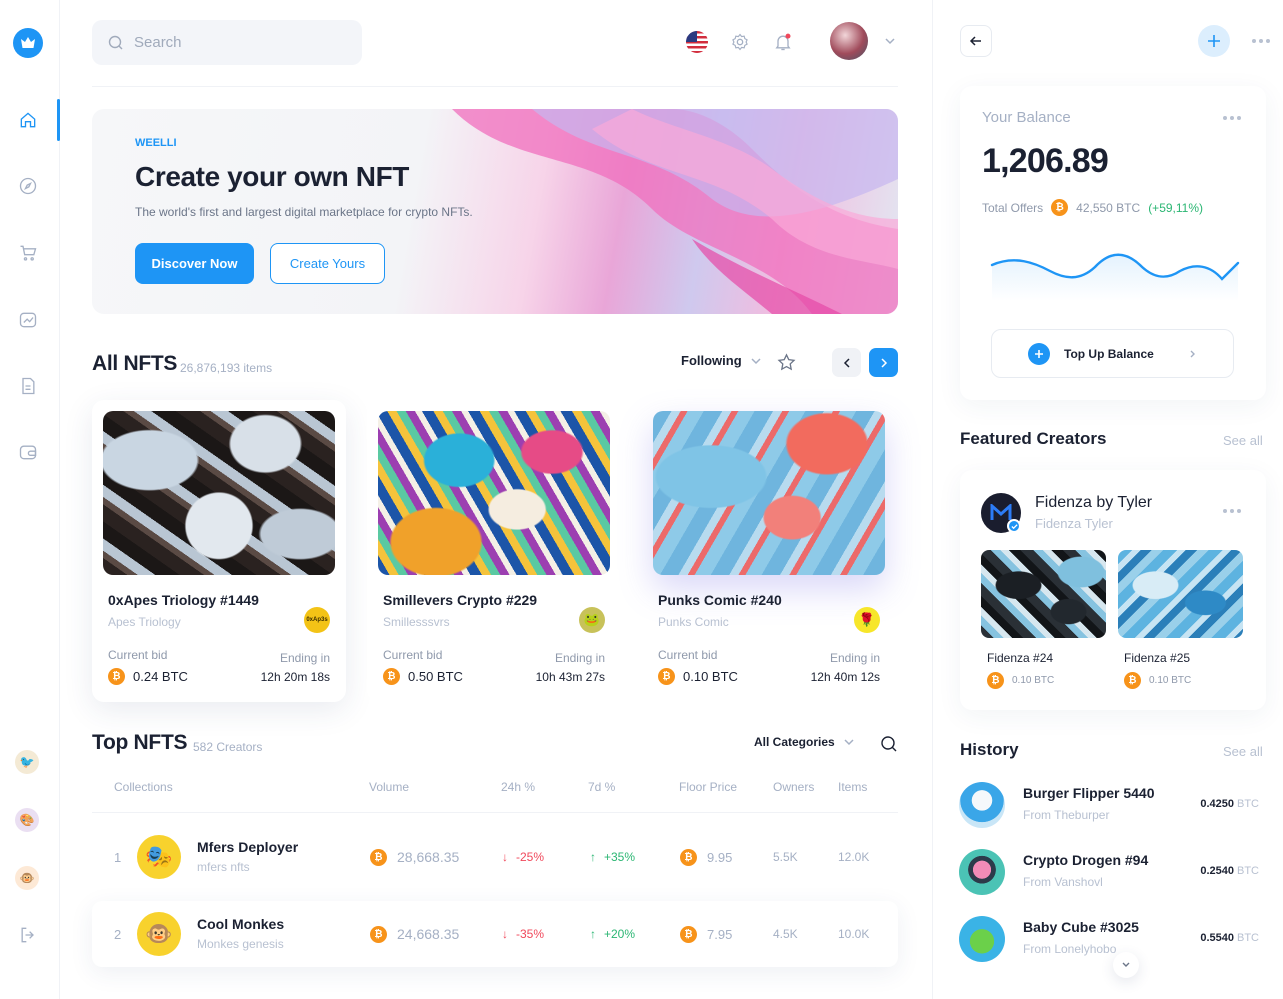 Image resolution: width=1283 pixels, height=999 pixels. Describe the element at coordinates (428, 934) in the screenshot. I see `volume-value: 24,668.35` at that location.